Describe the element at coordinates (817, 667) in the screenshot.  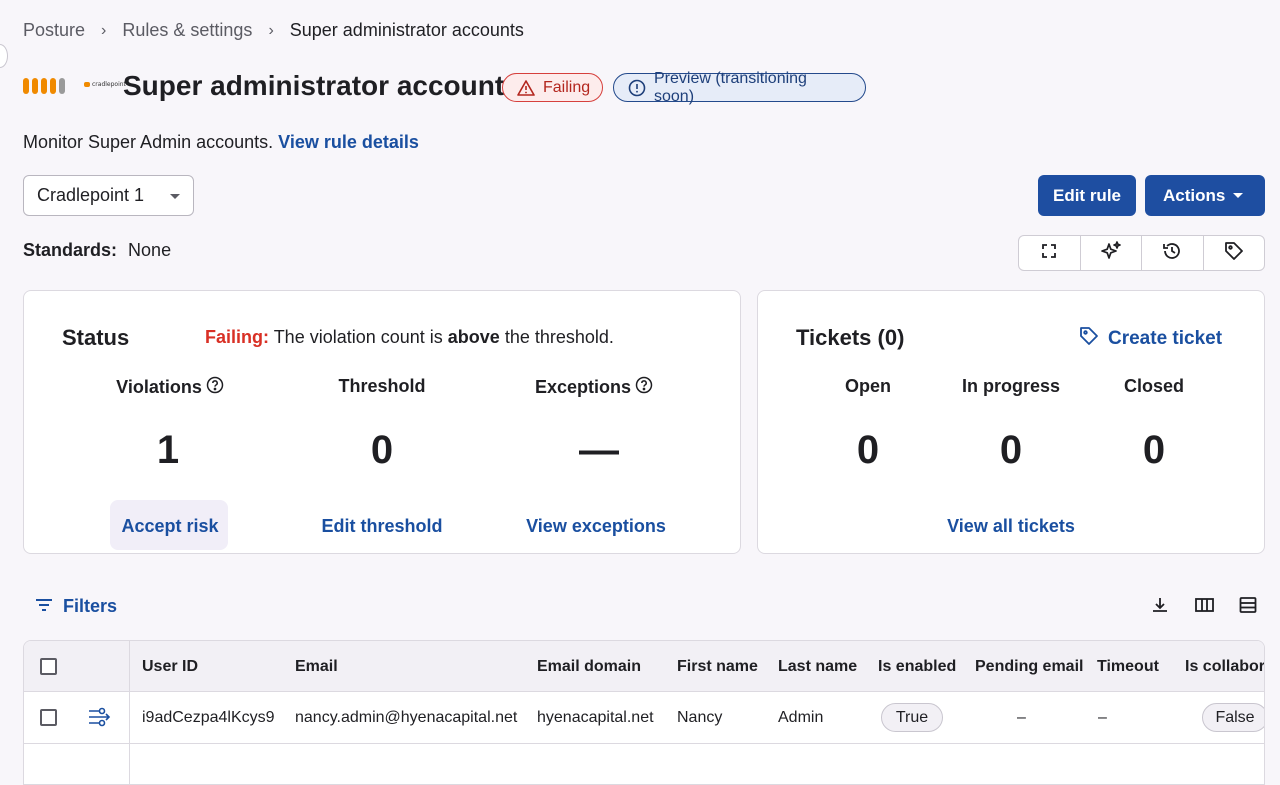
I see `column-header-last-name: Last name` at that location.